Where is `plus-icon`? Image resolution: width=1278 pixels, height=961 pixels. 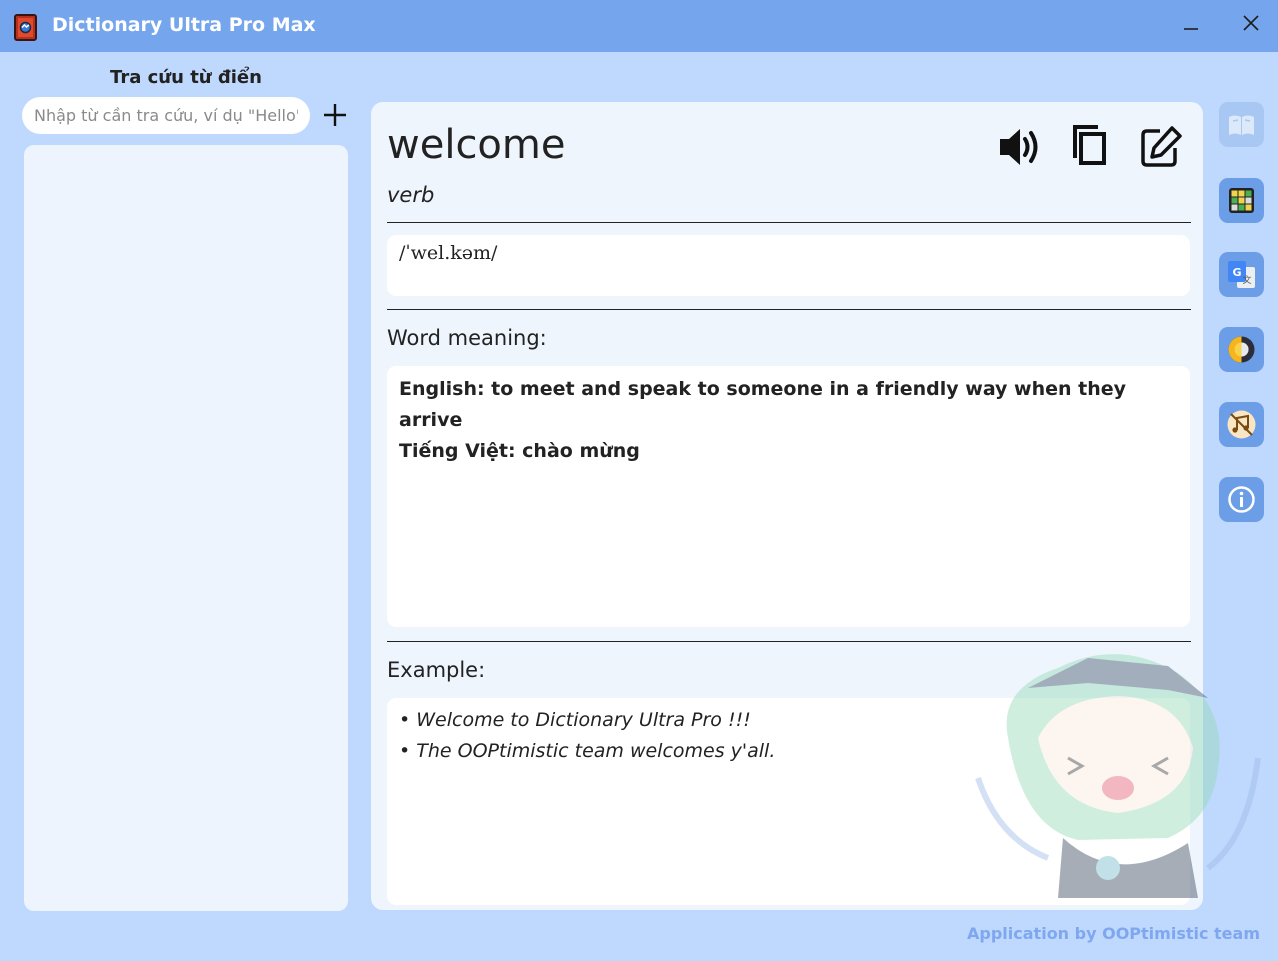
plus-icon is located at coordinates (335, 115).